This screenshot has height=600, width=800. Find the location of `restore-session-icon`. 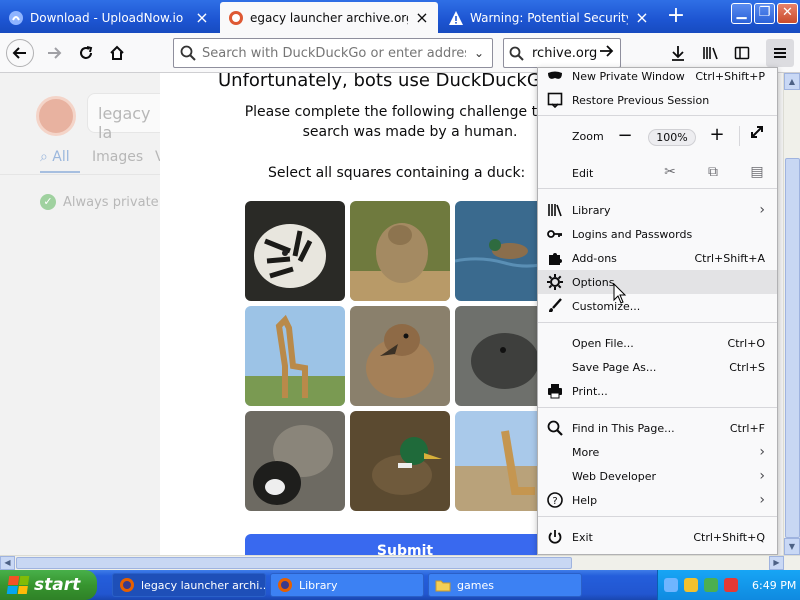

restore-session-icon is located at coordinates (555, 100).